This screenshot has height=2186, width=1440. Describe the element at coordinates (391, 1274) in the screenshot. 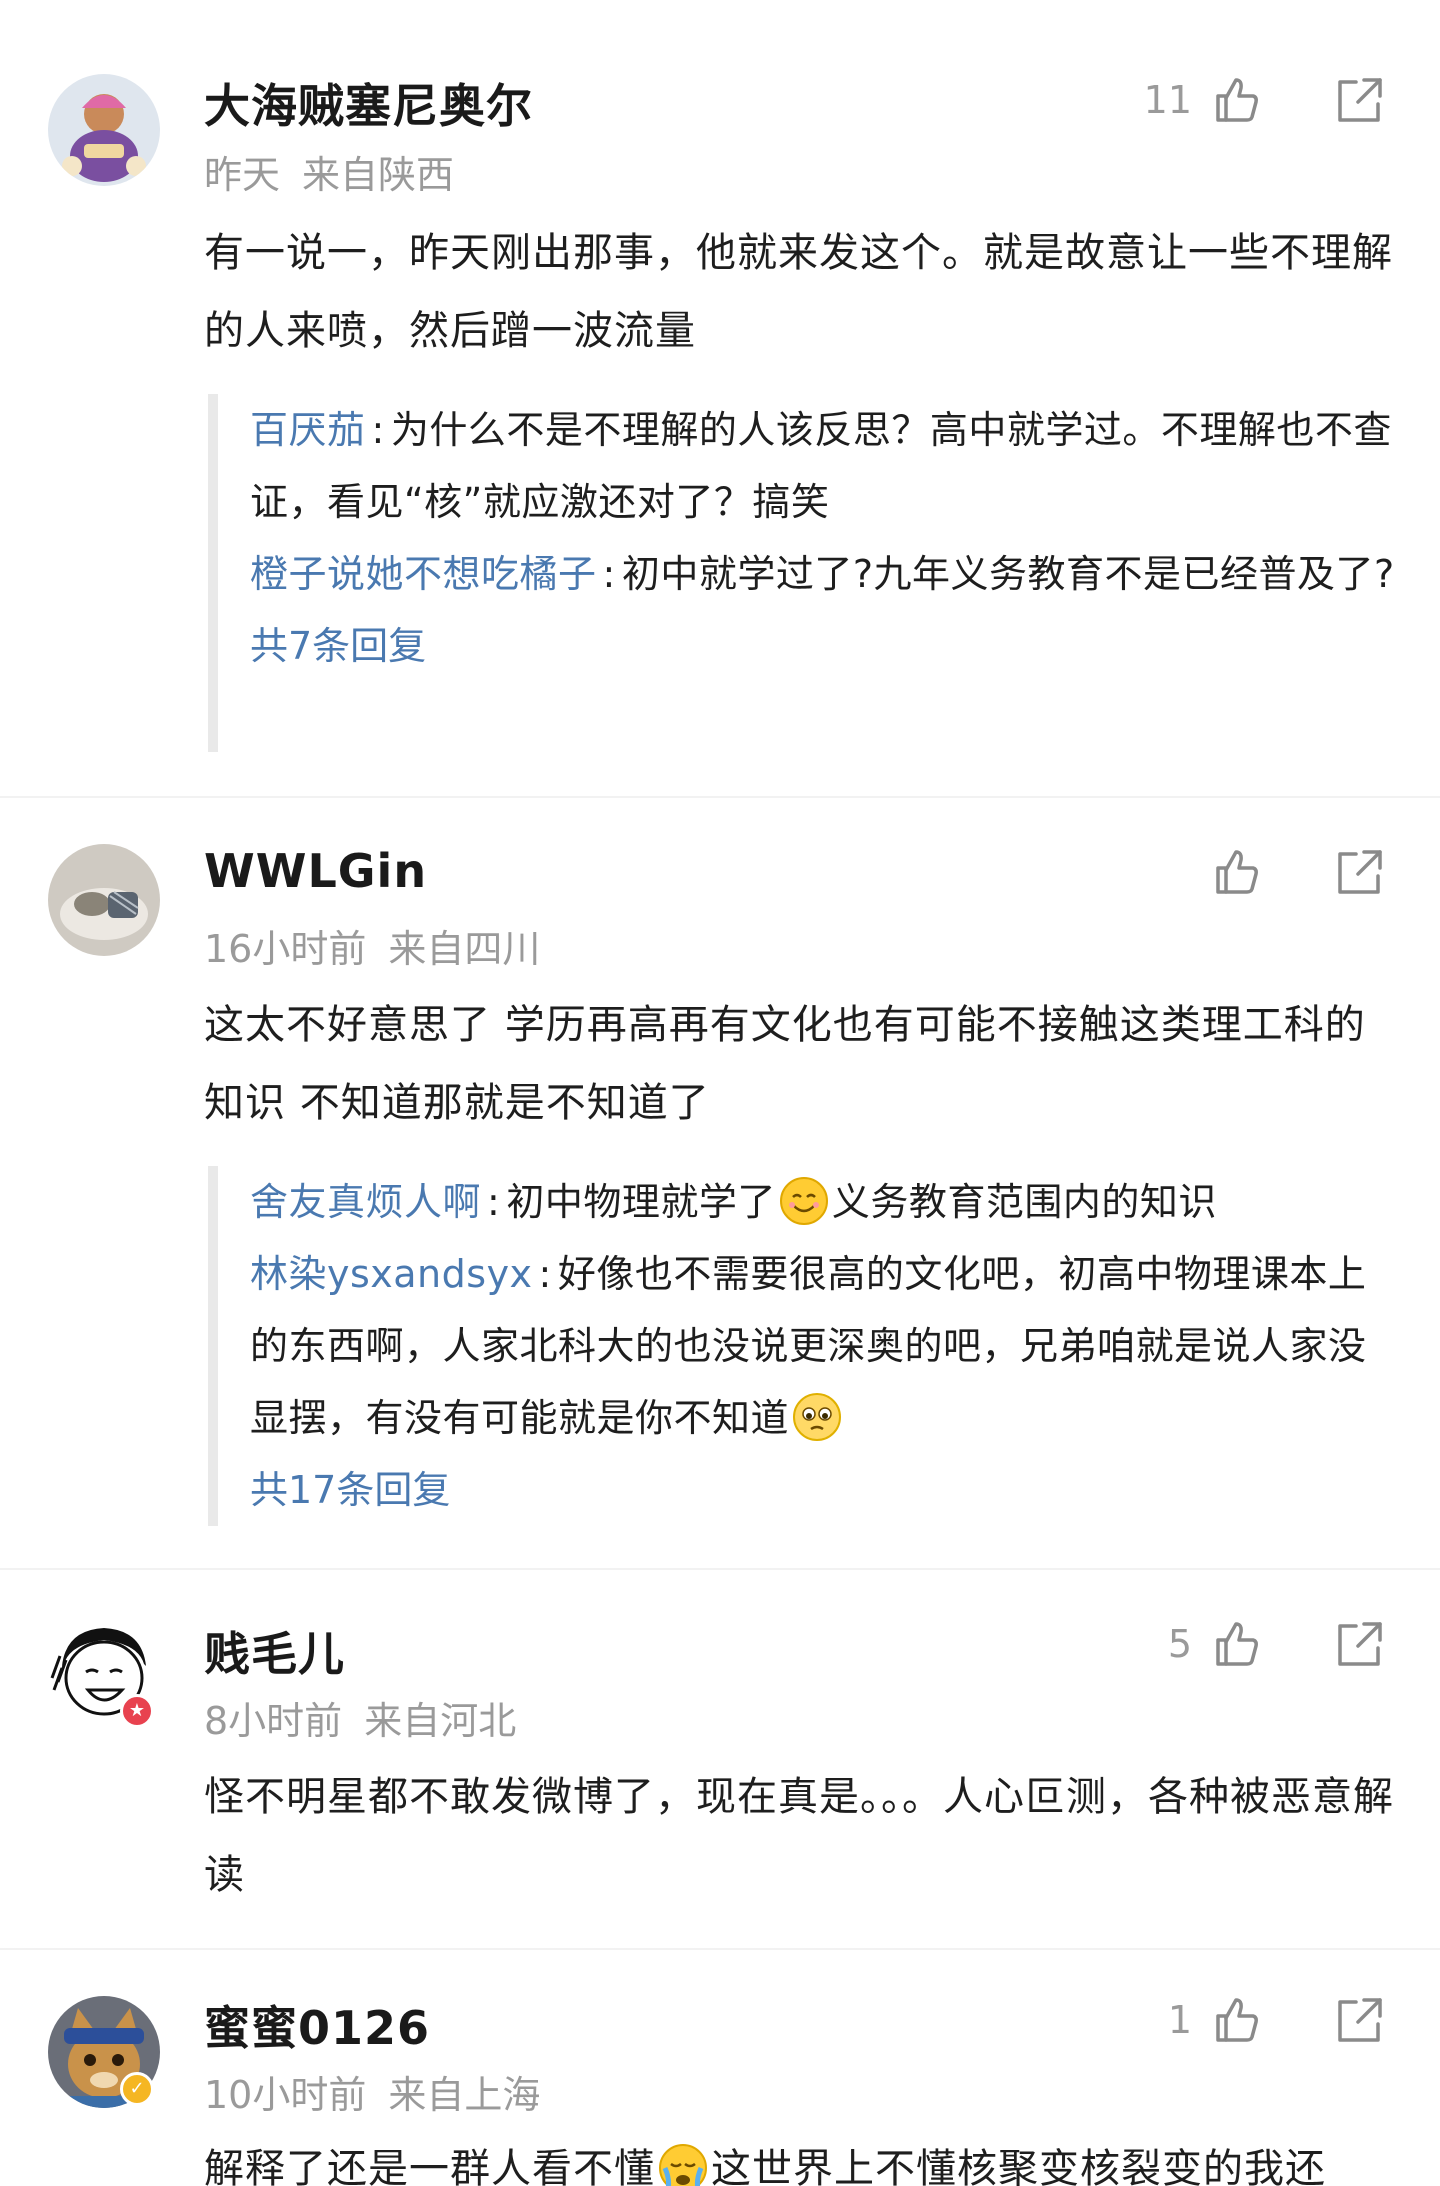

I see `reply-author: 林染ysxandsyx` at that location.